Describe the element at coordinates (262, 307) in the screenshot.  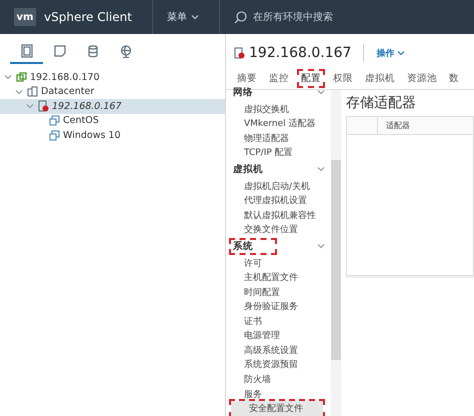
I see `nav-item: 身份验证服务` at that location.